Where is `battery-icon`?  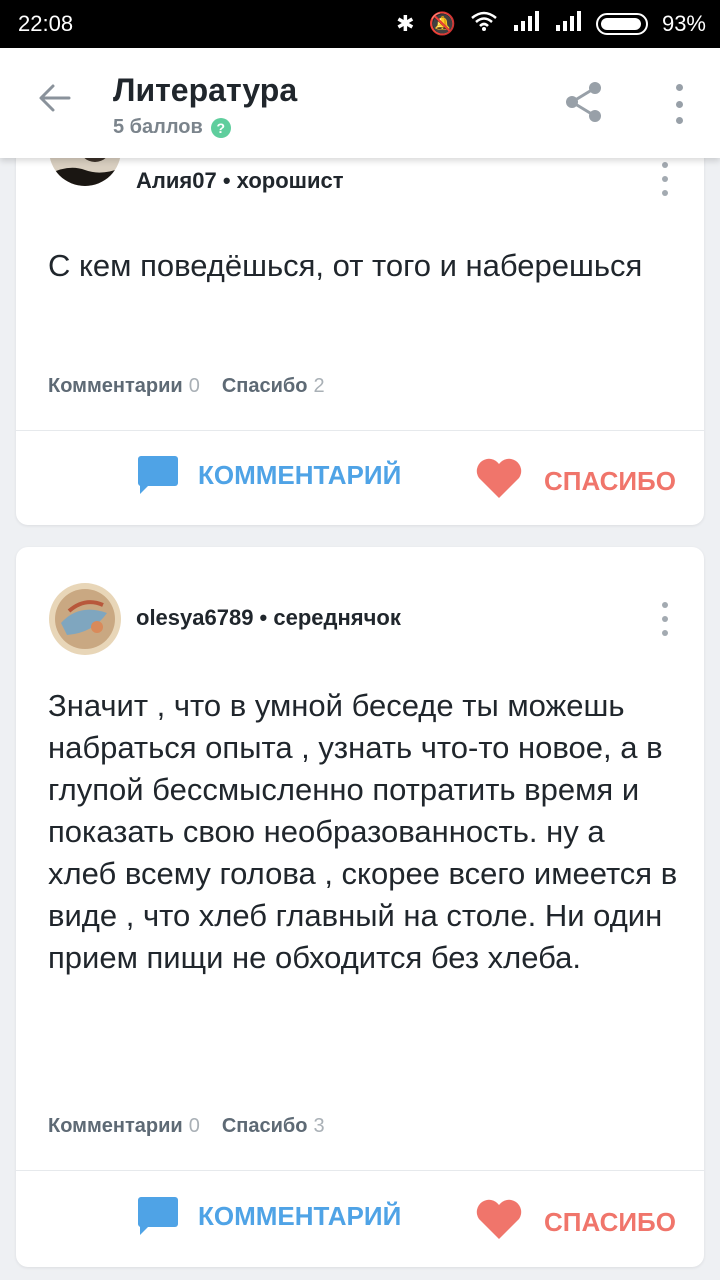 battery-icon is located at coordinates (621, 24).